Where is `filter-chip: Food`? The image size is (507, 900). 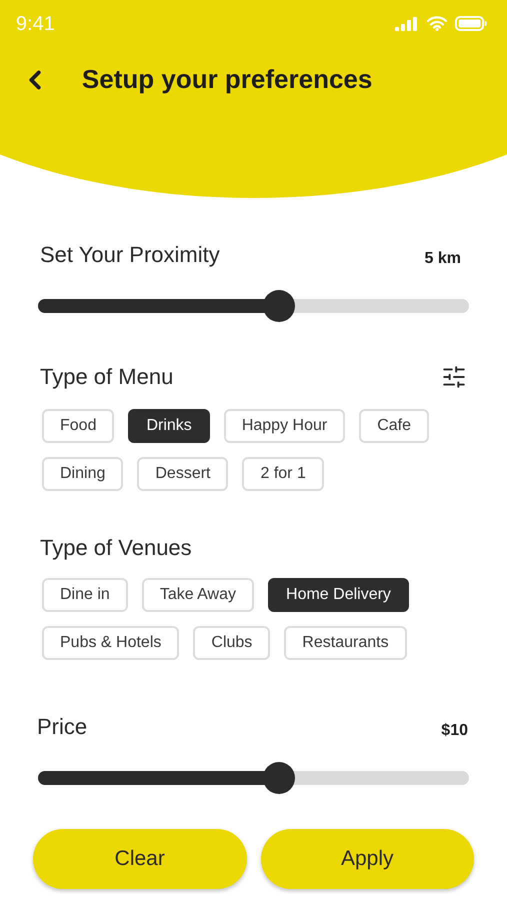 filter-chip: Food is located at coordinates (78, 426).